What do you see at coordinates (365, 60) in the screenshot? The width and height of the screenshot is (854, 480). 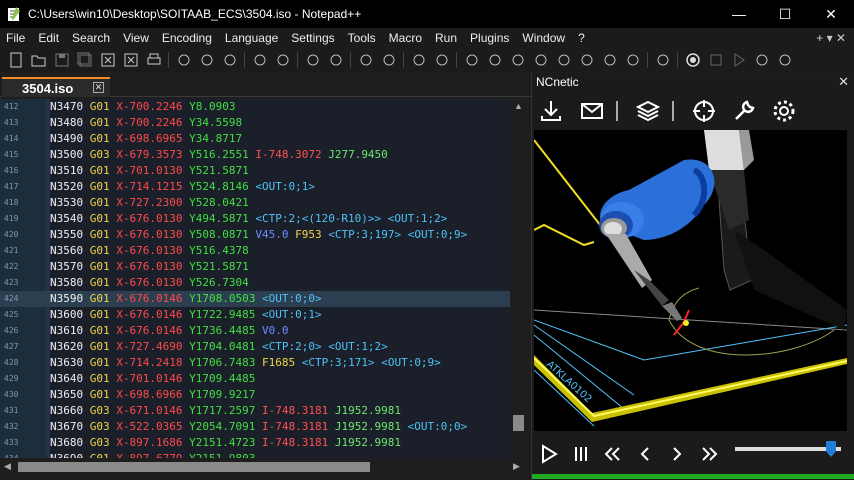 I see `zoom-in-icon` at bounding box center [365, 60].